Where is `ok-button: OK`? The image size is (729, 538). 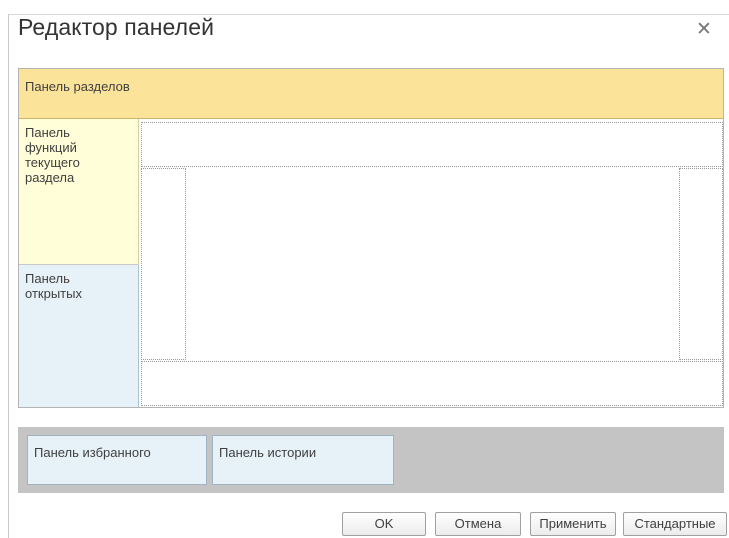
ok-button: OK is located at coordinates (384, 524).